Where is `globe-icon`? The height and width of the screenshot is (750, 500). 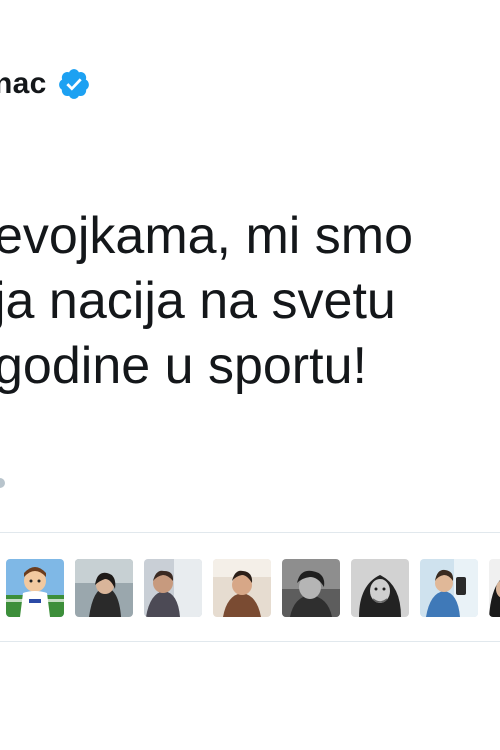 globe-icon is located at coordinates (4, 481).